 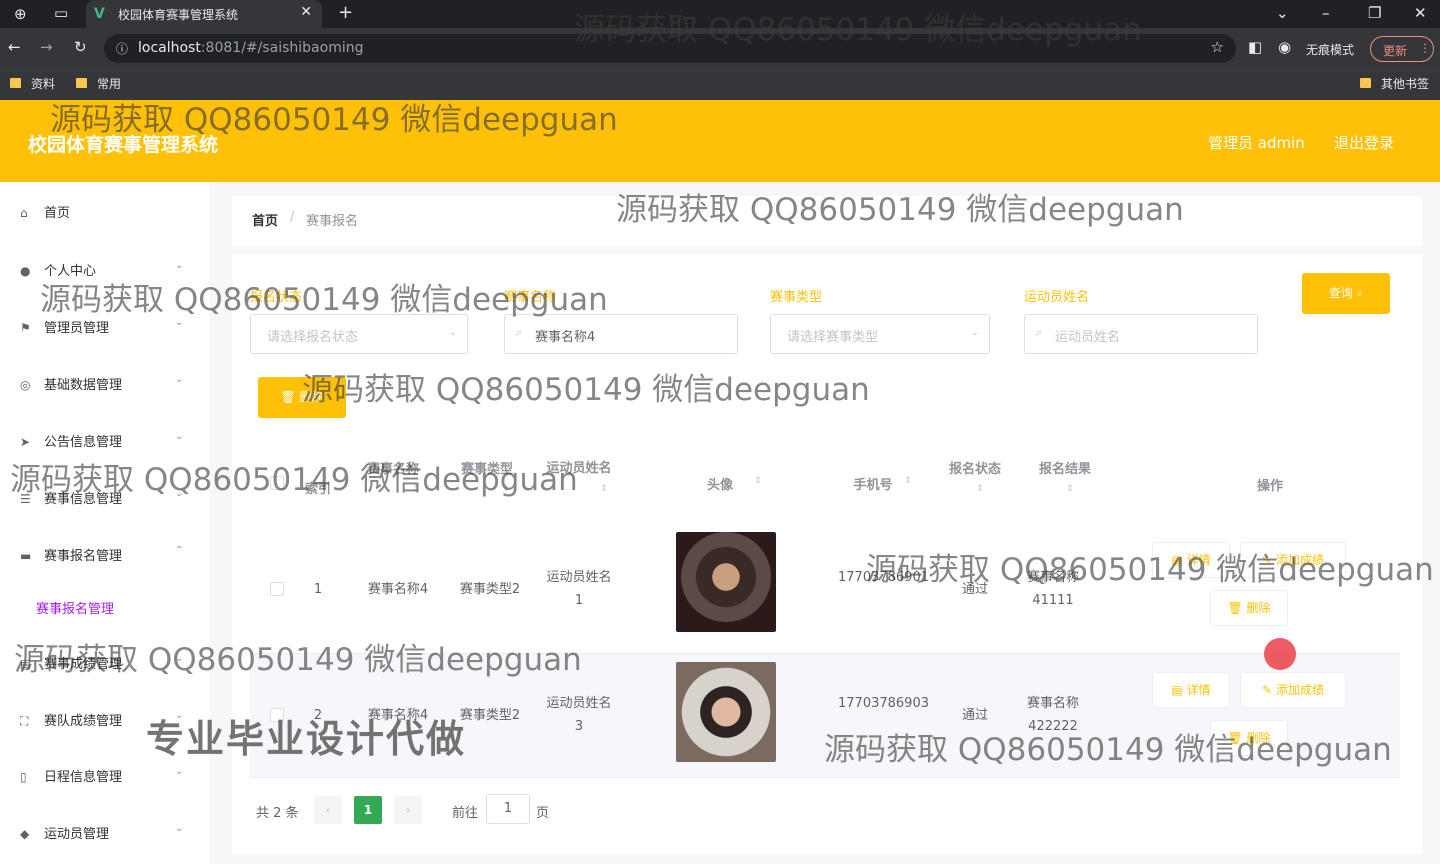 I want to click on add-score-button: ✎ 添加成绩, so click(x=1293, y=690).